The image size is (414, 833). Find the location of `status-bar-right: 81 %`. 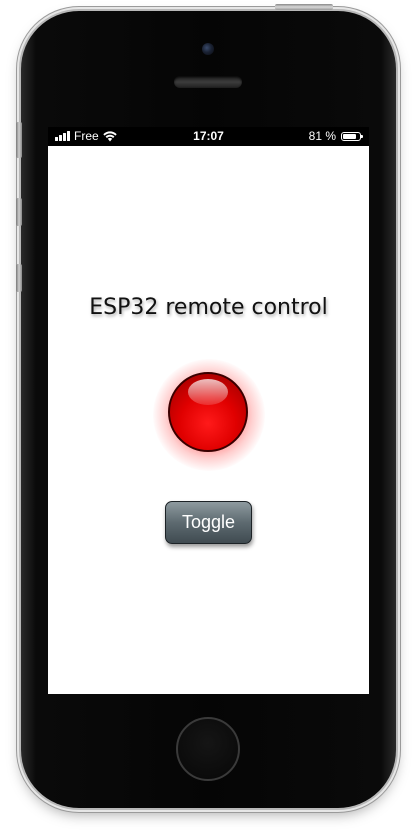

status-bar-right: 81 % is located at coordinates (335, 136).